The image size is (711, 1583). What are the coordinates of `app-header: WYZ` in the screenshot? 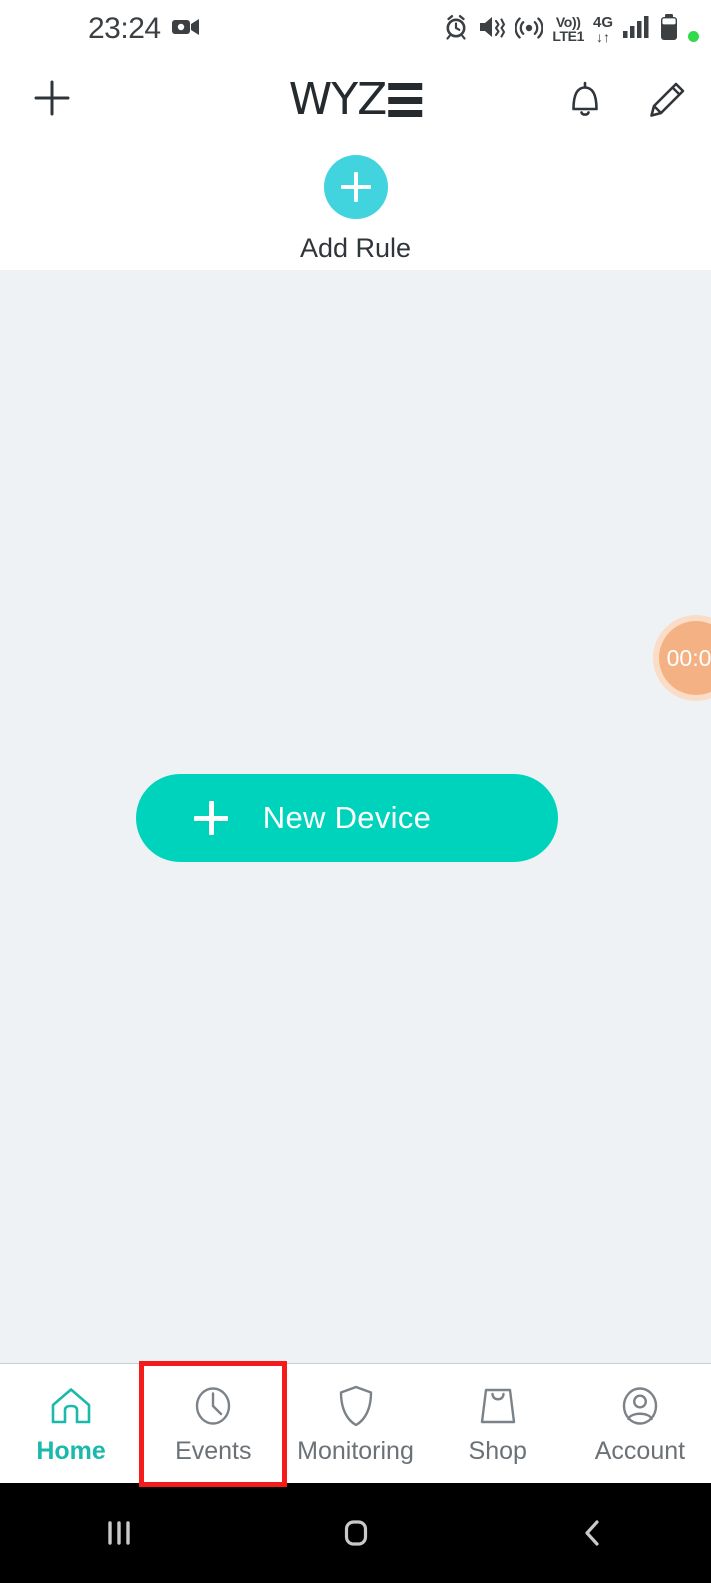 It's located at (355, 100).